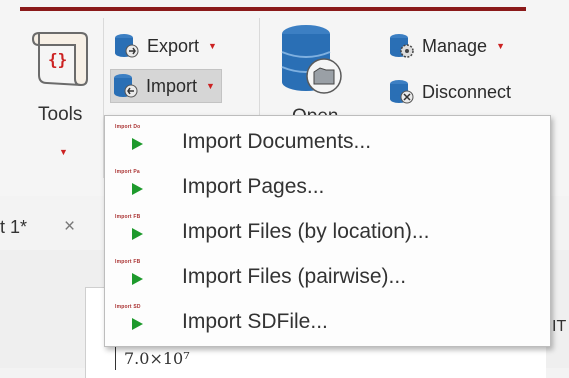 The width and height of the screenshot is (569, 378). I want to click on import-button: Import ▼, so click(166, 86).